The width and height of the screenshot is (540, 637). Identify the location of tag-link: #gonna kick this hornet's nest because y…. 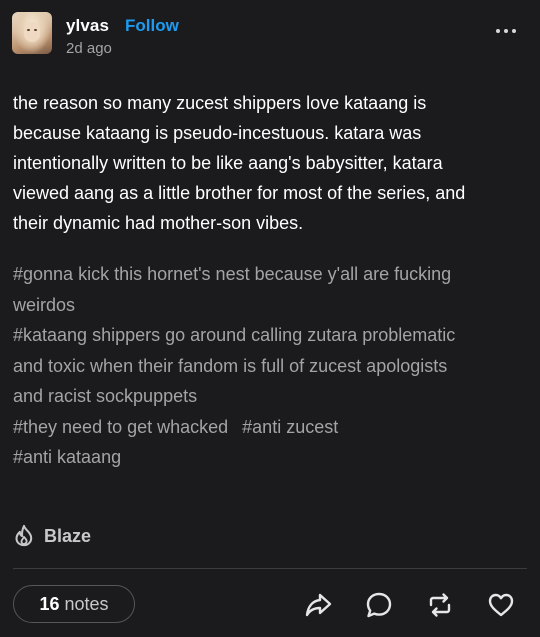
(271, 289).